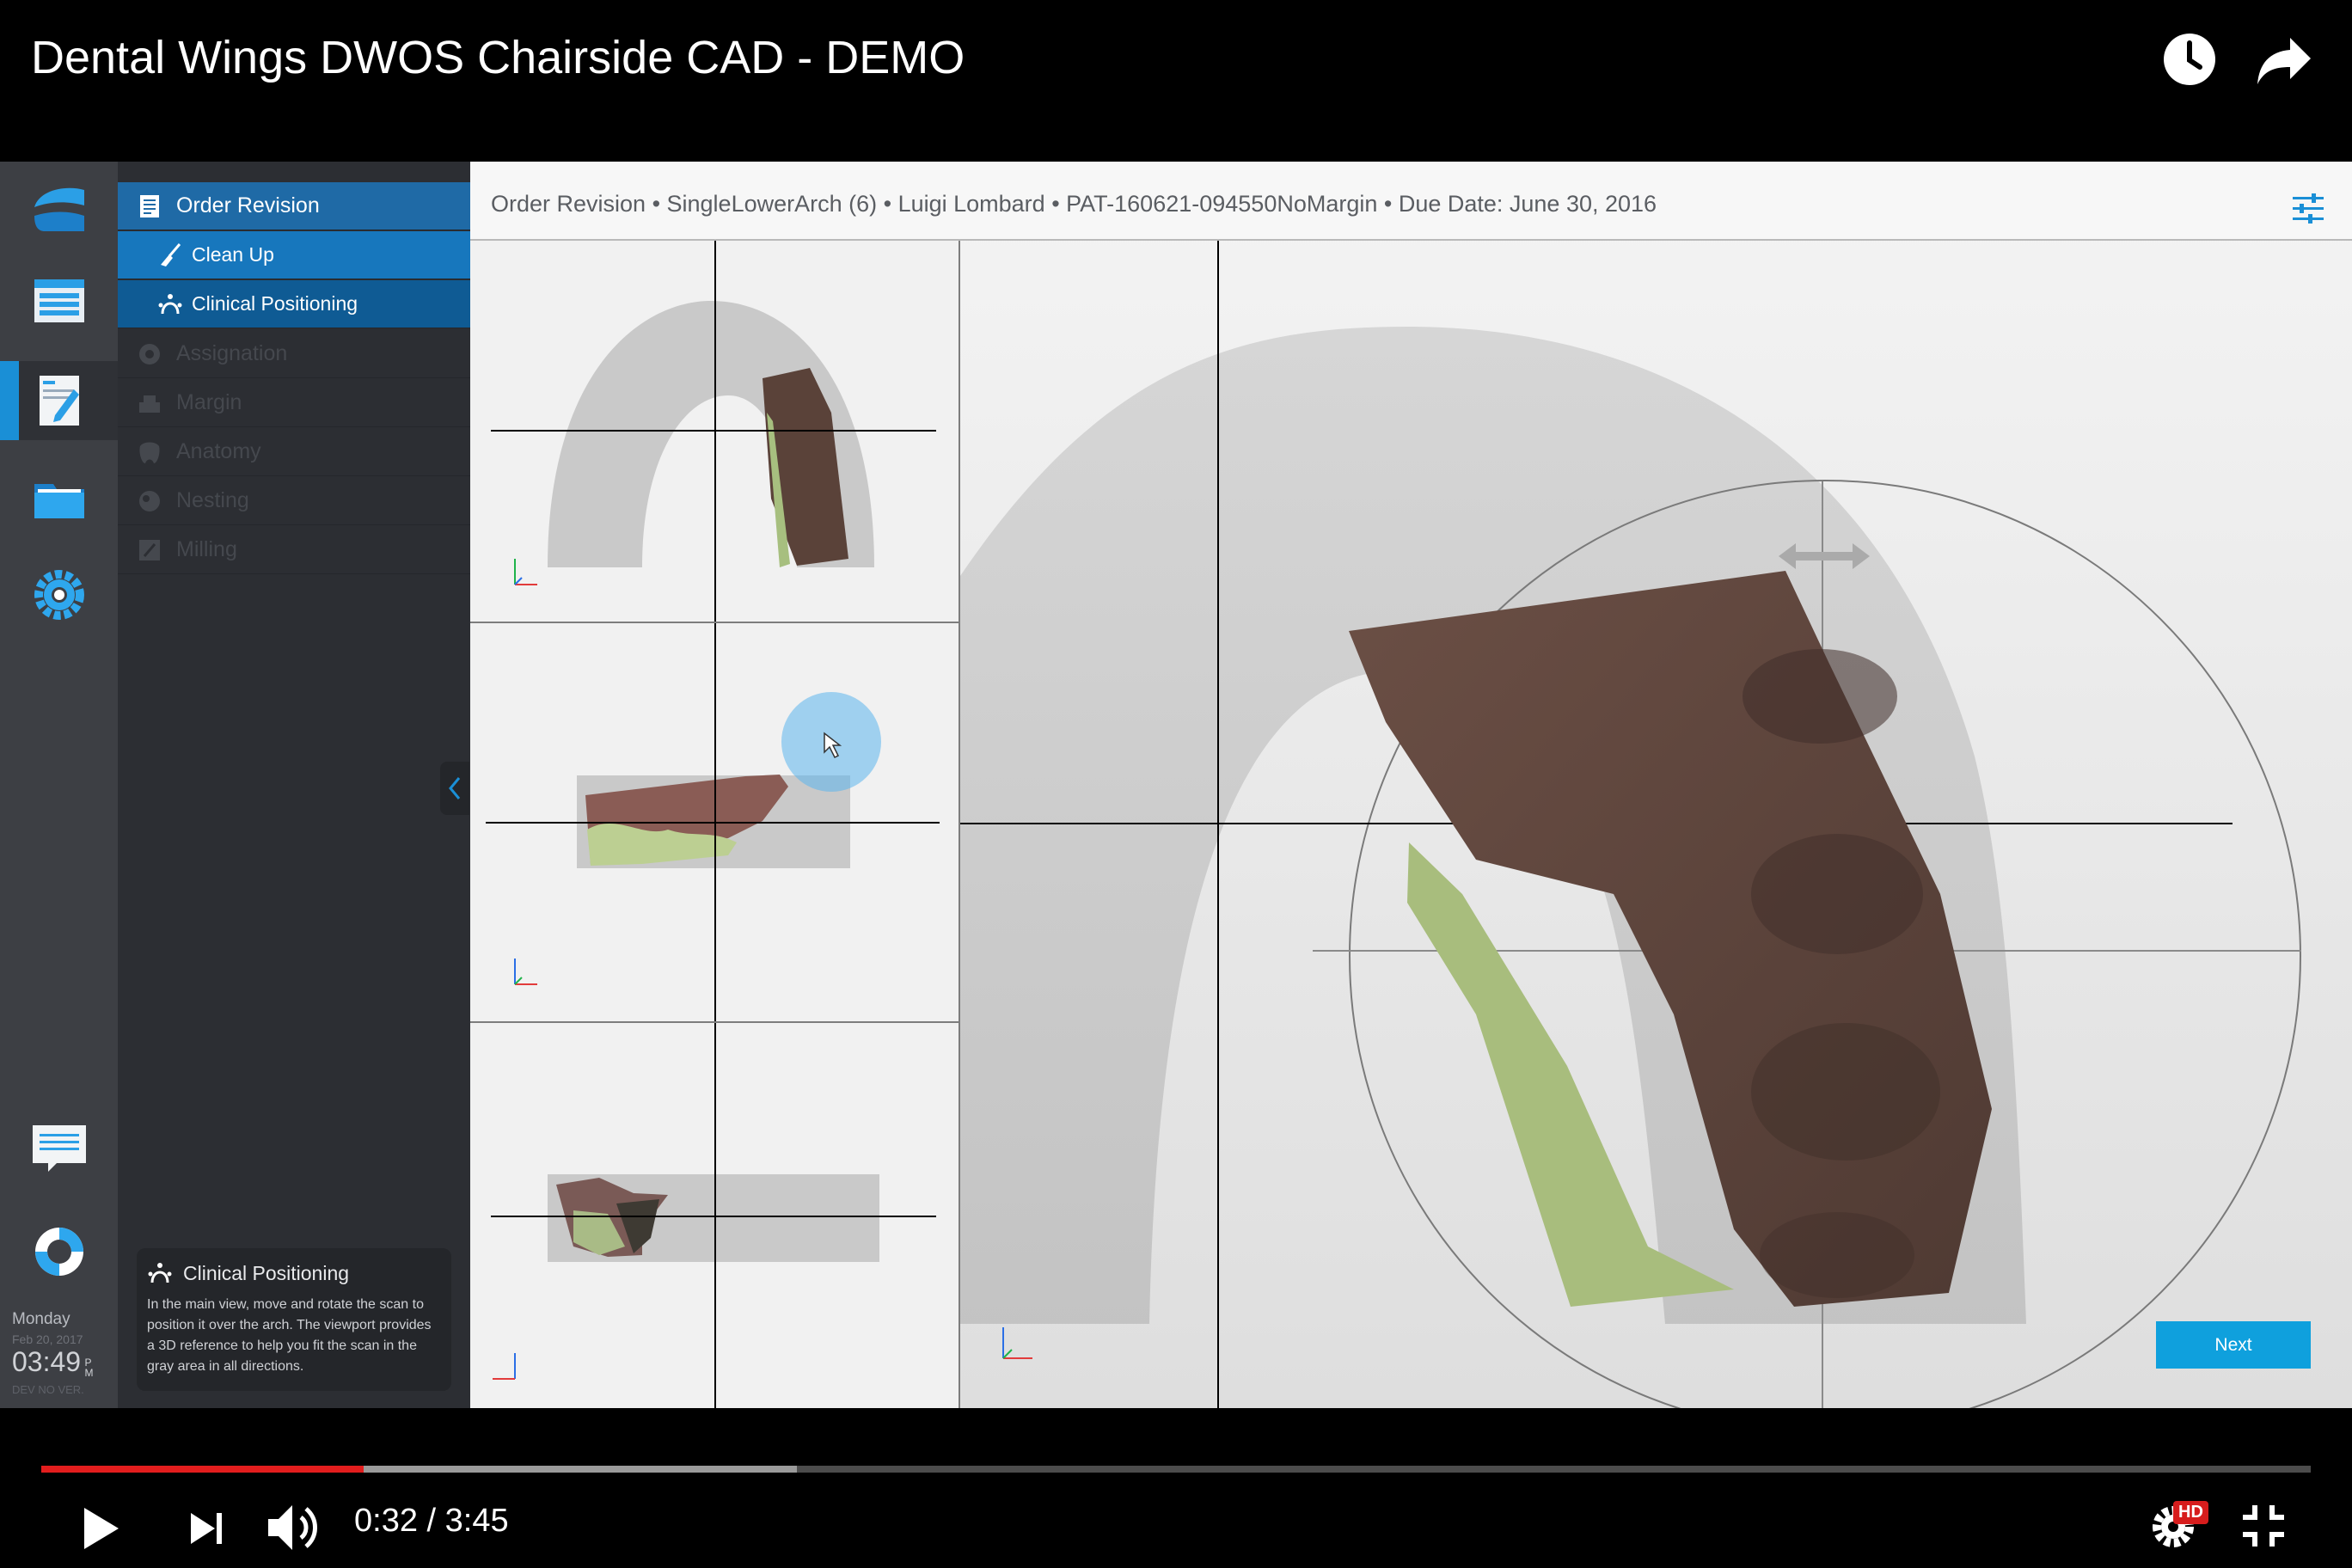 The height and width of the screenshot is (1568, 2352). I want to click on top-view-pane, so click(715, 432).